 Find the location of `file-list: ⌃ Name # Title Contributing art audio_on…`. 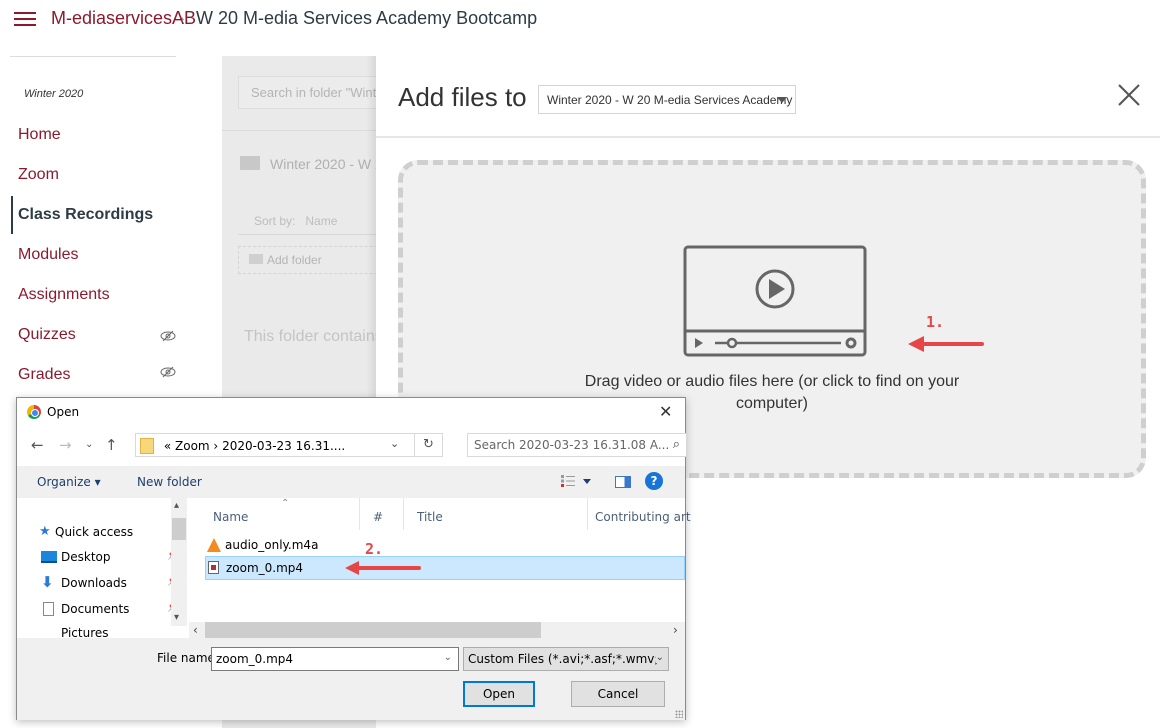

file-list: ⌃ Name # Title Contributing art audio_on… is located at coordinates (440, 568).